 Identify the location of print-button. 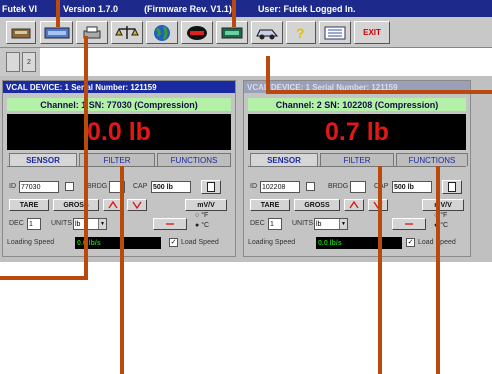
(92, 32).